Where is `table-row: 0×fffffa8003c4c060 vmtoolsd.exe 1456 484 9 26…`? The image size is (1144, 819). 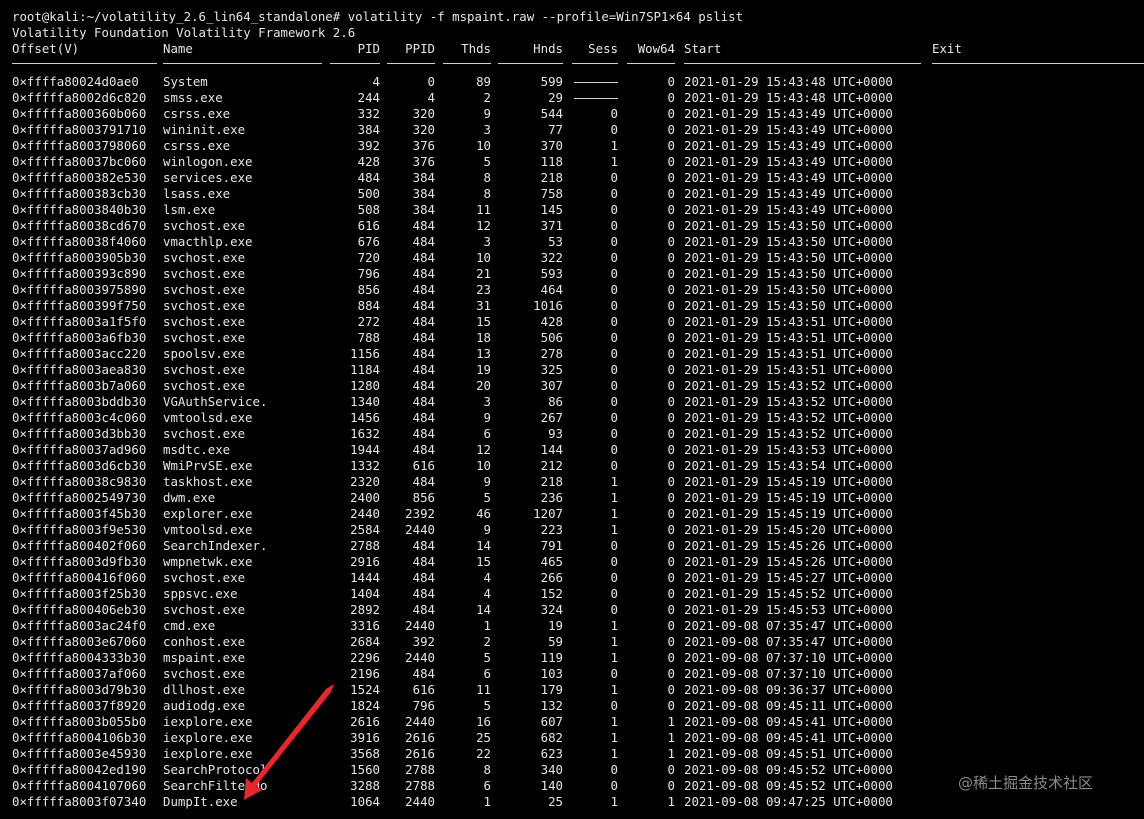
table-row: 0×fffffa8003c4c060 vmtoolsd.exe 1456 484 9 26… is located at coordinates (572, 418).